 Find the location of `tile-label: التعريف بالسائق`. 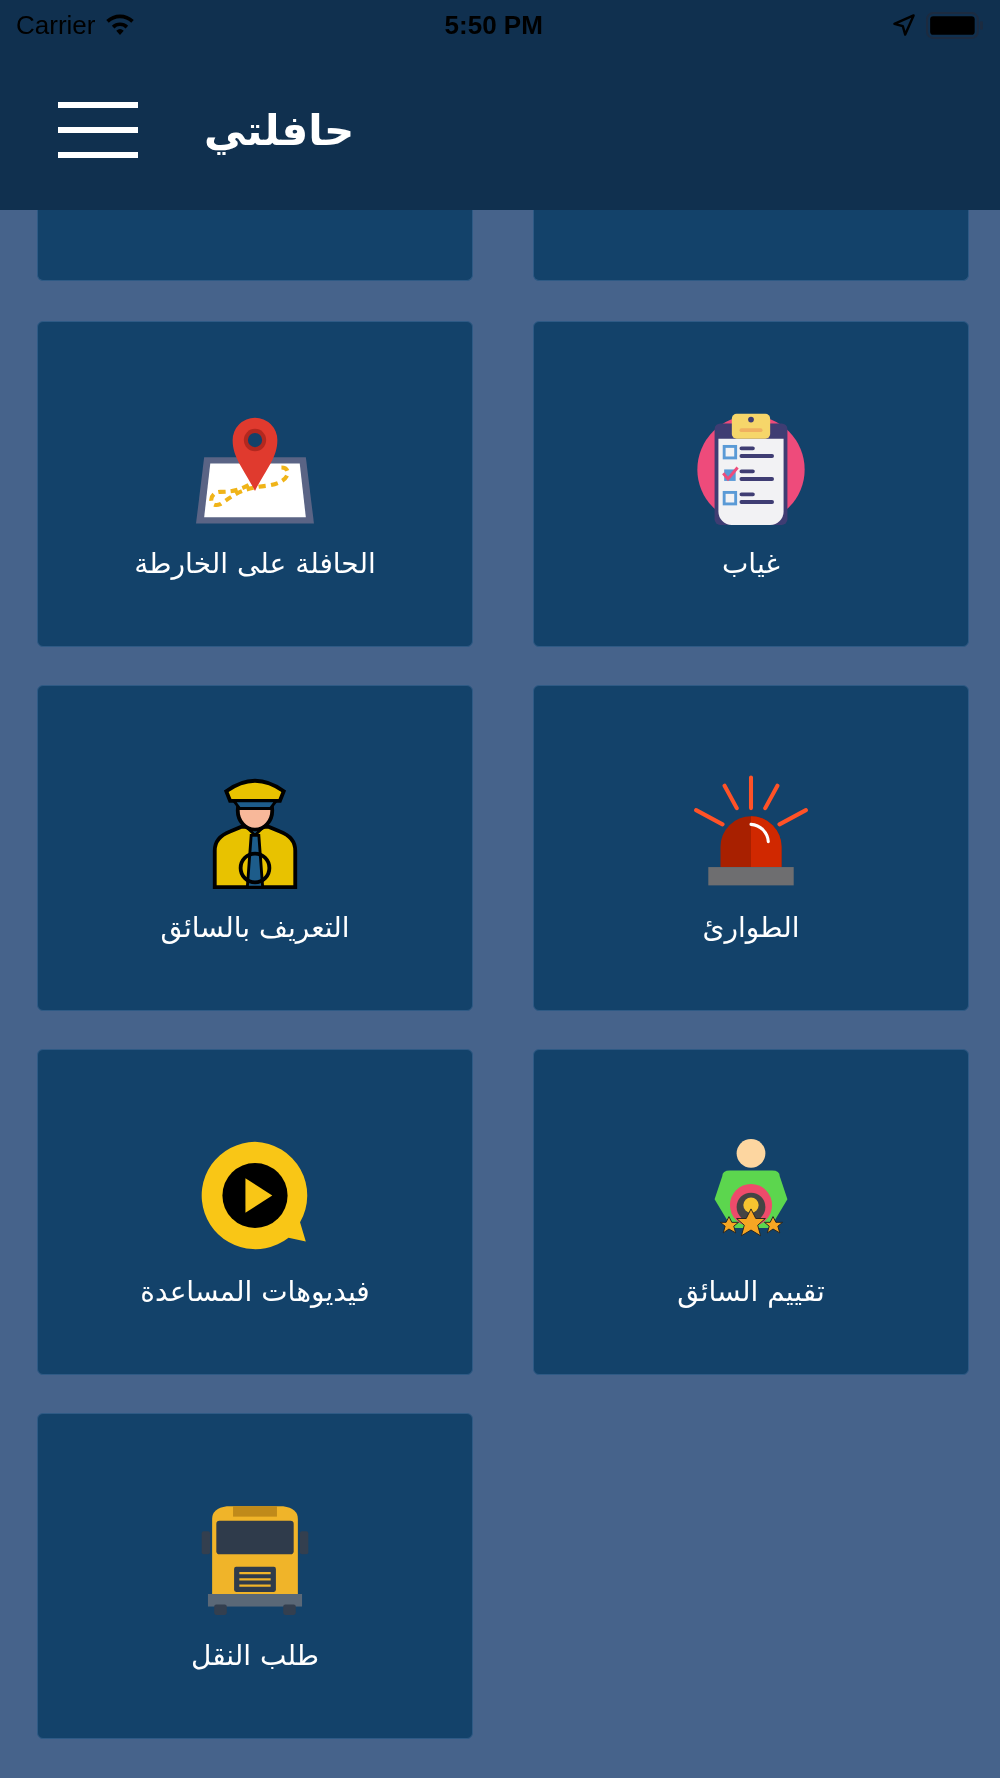

tile-label: التعريف بالسائق is located at coordinates (255, 927).